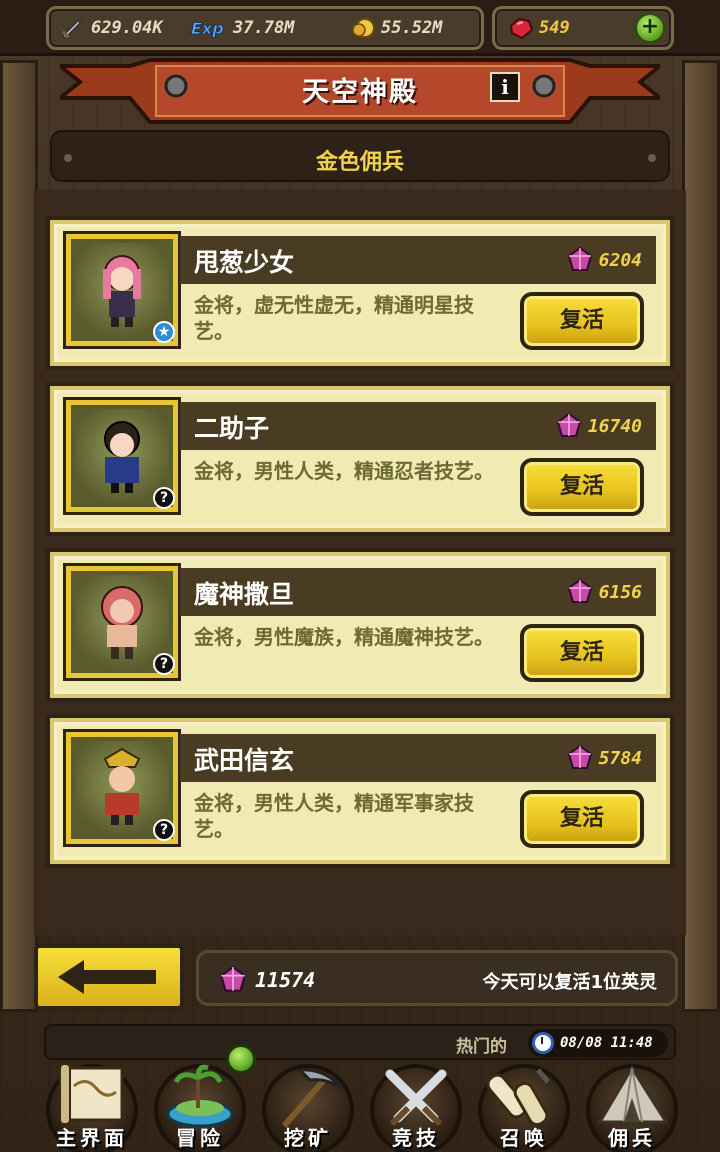 The height and width of the screenshot is (1152, 720). What do you see at coordinates (244, 594) in the screenshot?
I see `hero-name: 魔神撒旦` at bounding box center [244, 594].